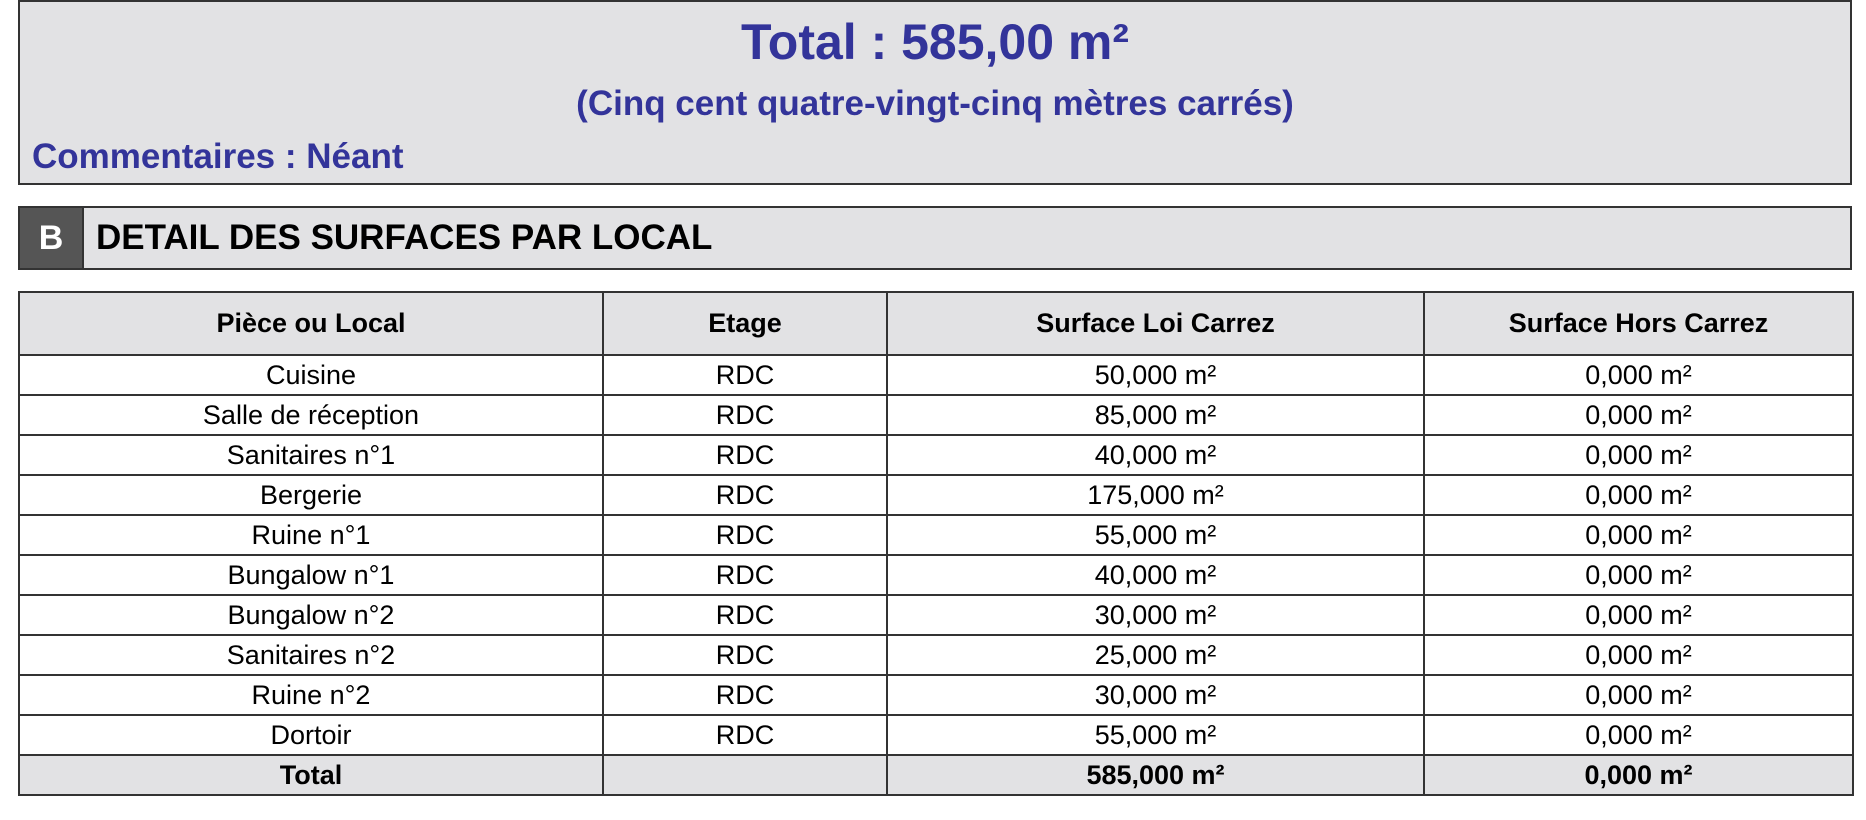  I want to click on comments: Commentaires : Néant, so click(218, 156).